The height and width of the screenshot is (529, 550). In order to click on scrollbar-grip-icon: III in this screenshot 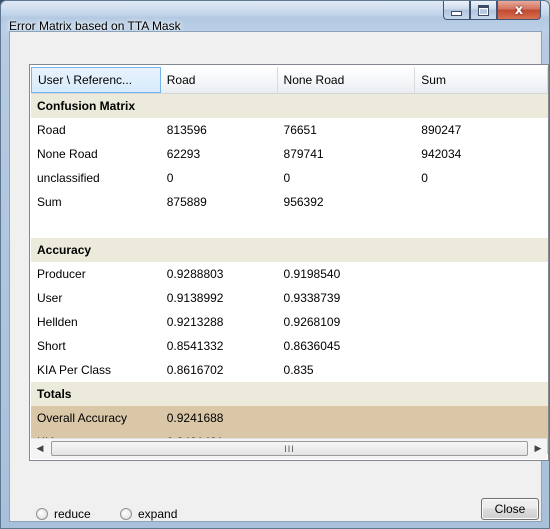, I will do `click(289, 448)`.